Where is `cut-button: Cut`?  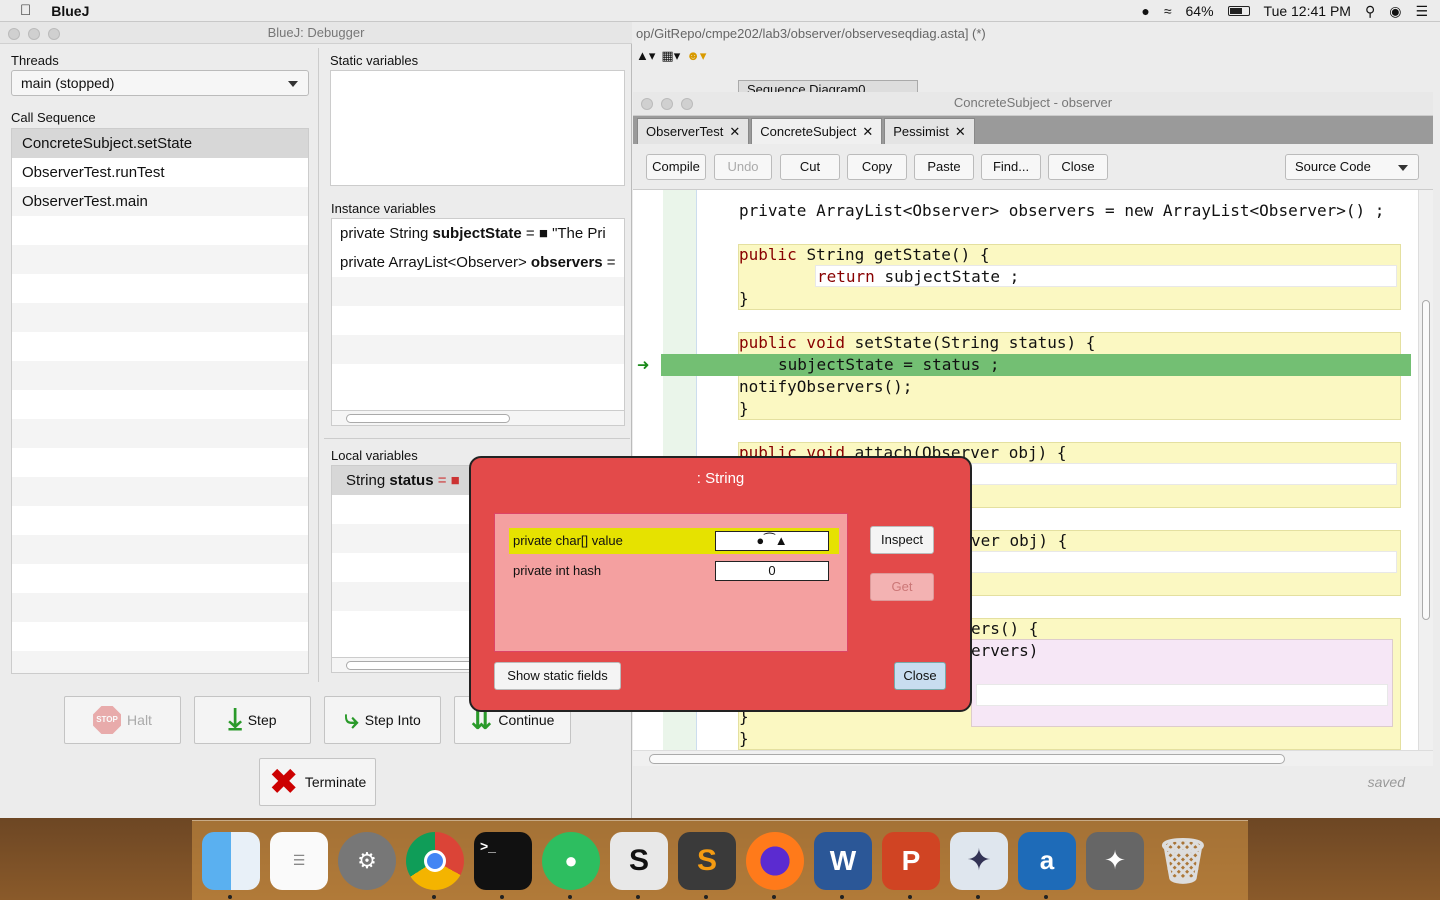
cut-button: Cut is located at coordinates (810, 167).